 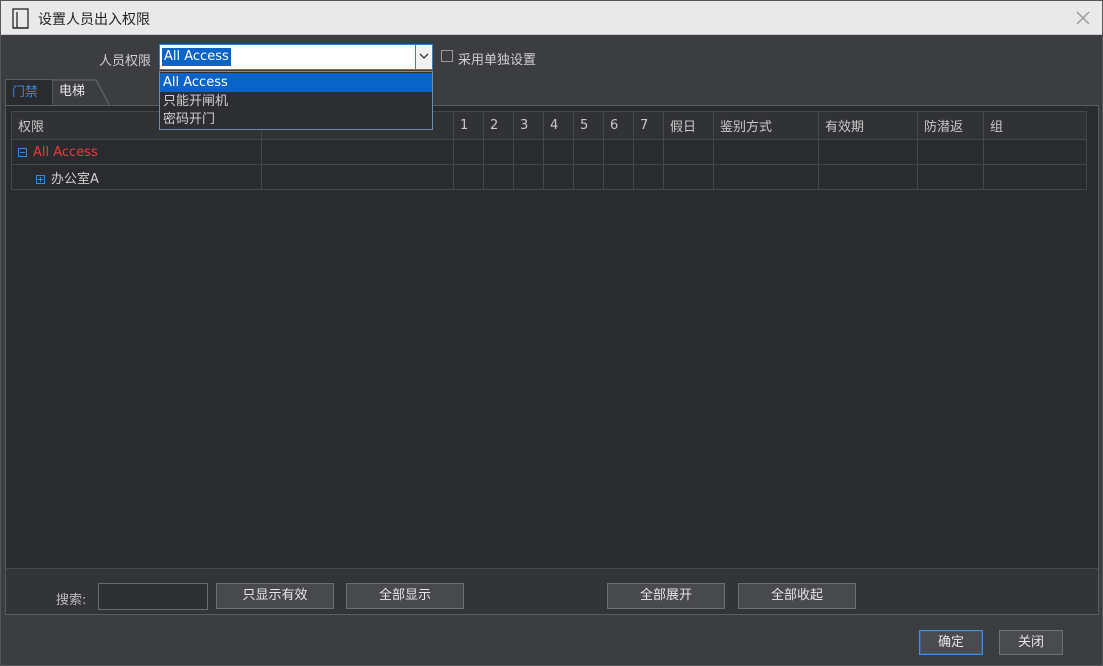 What do you see at coordinates (75, 179) in the screenshot?
I see `tree-node-label: 办公室A` at bounding box center [75, 179].